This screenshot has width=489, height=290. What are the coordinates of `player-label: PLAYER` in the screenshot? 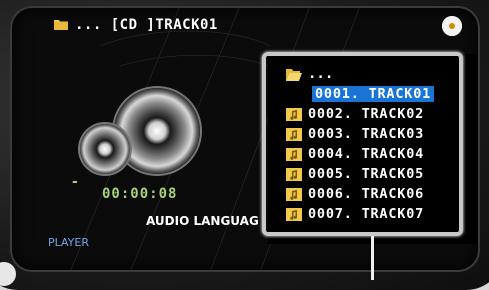 It's located at (68, 242).